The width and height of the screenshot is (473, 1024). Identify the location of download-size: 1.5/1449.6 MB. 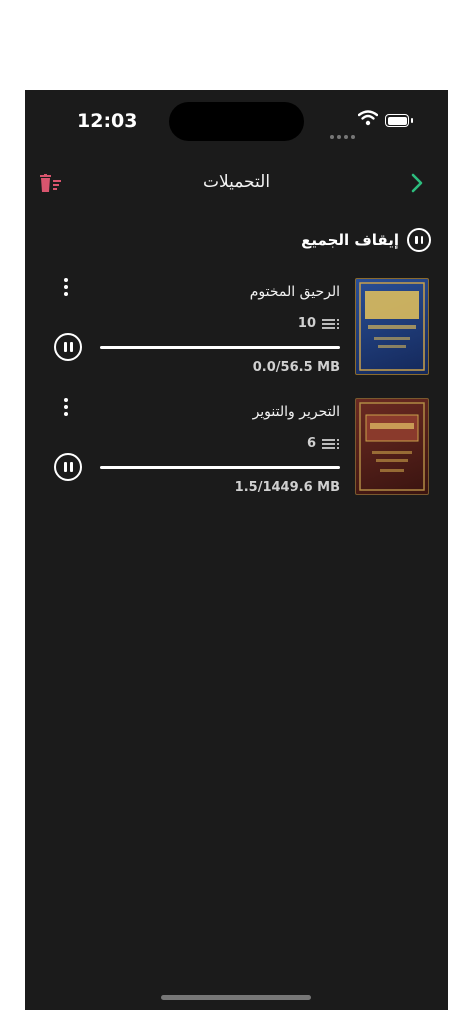
(287, 487).